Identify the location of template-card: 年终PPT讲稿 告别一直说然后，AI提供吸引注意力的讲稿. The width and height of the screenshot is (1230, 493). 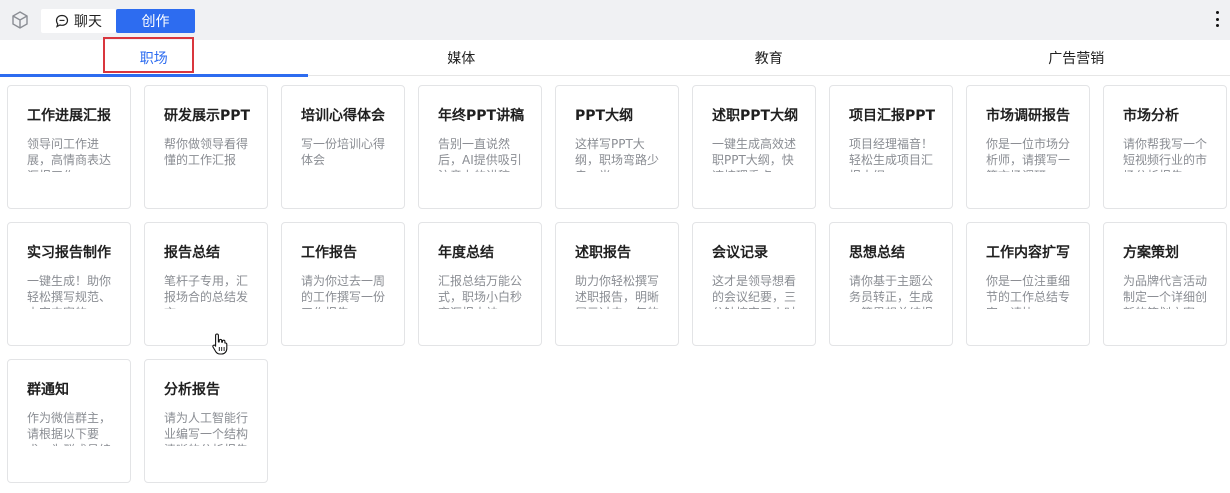
(480, 147).